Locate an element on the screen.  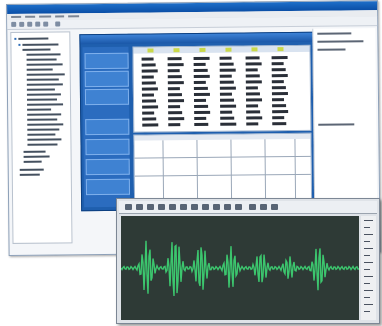
navigation-tree is located at coordinates (41, 137).